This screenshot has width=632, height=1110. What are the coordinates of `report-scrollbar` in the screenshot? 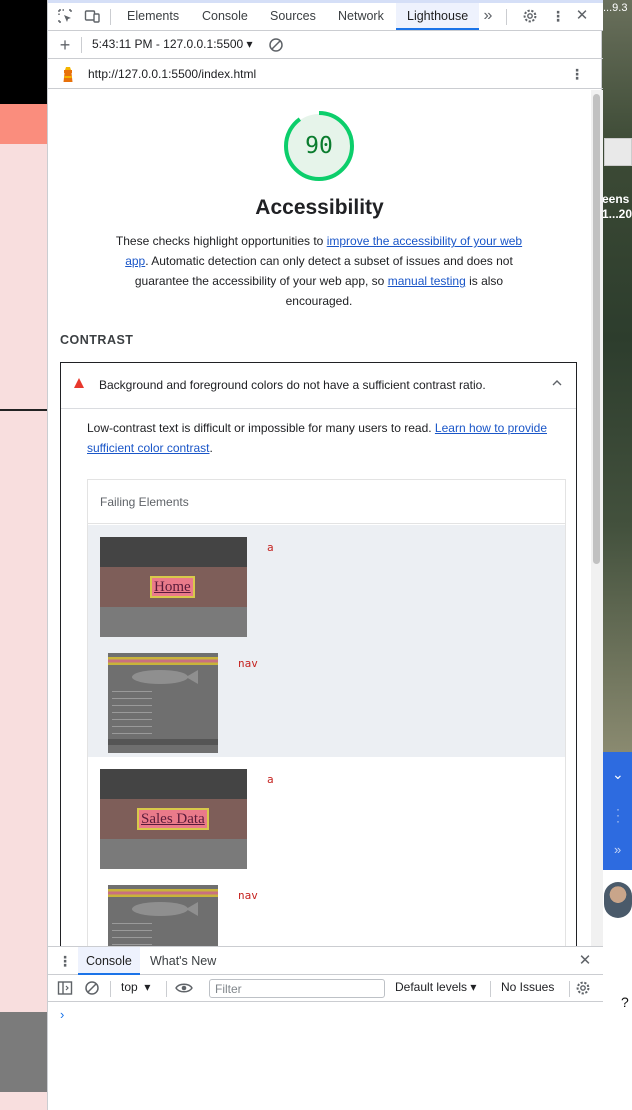 It's located at (597, 518).